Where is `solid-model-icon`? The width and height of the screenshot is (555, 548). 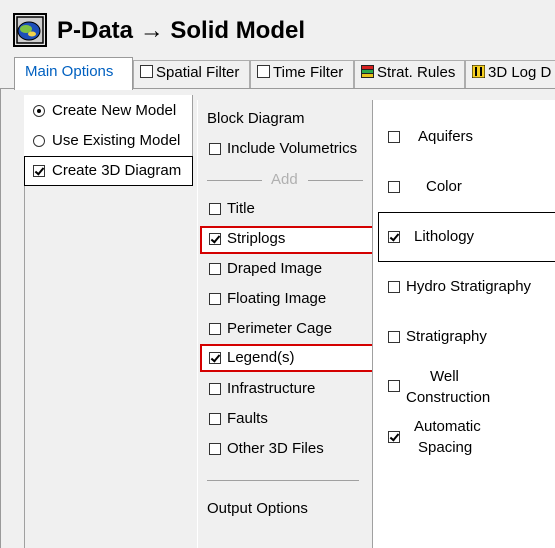 solid-model-icon is located at coordinates (30, 30).